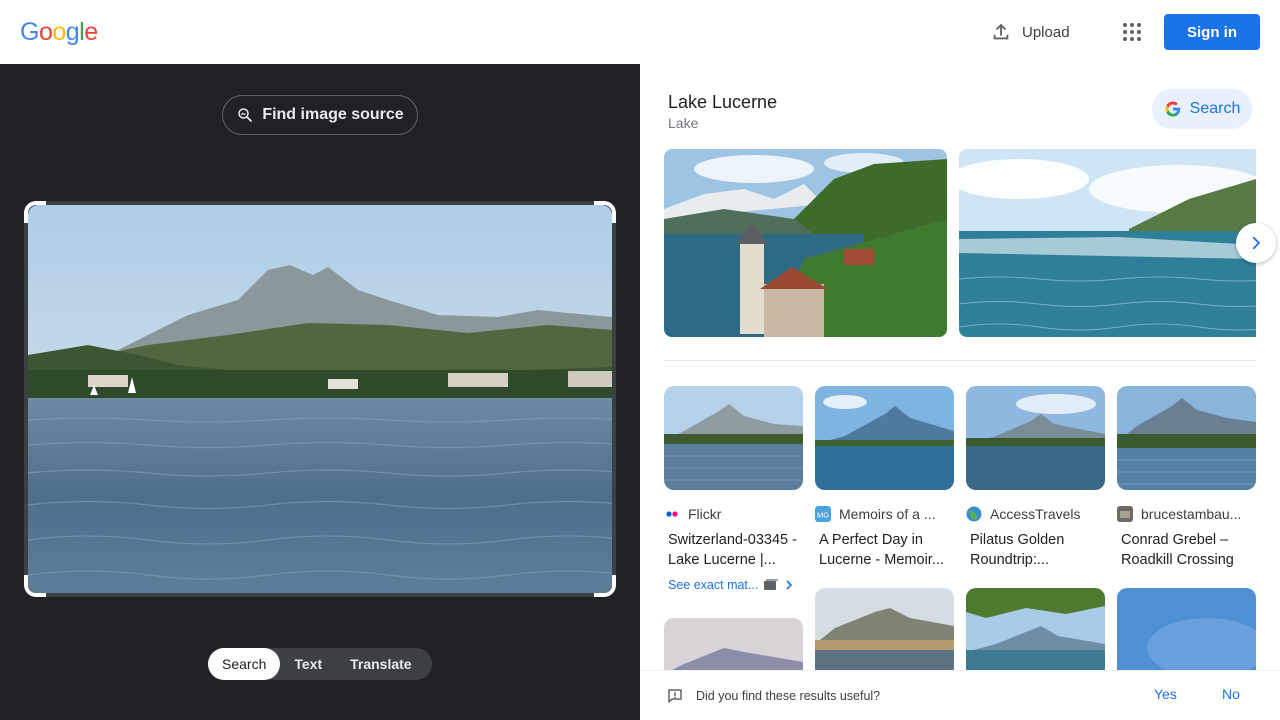 This screenshot has height=720, width=1280. Describe the element at coordinates (614, 399) in the screenshot. I see `crop-edge-right` at that location.